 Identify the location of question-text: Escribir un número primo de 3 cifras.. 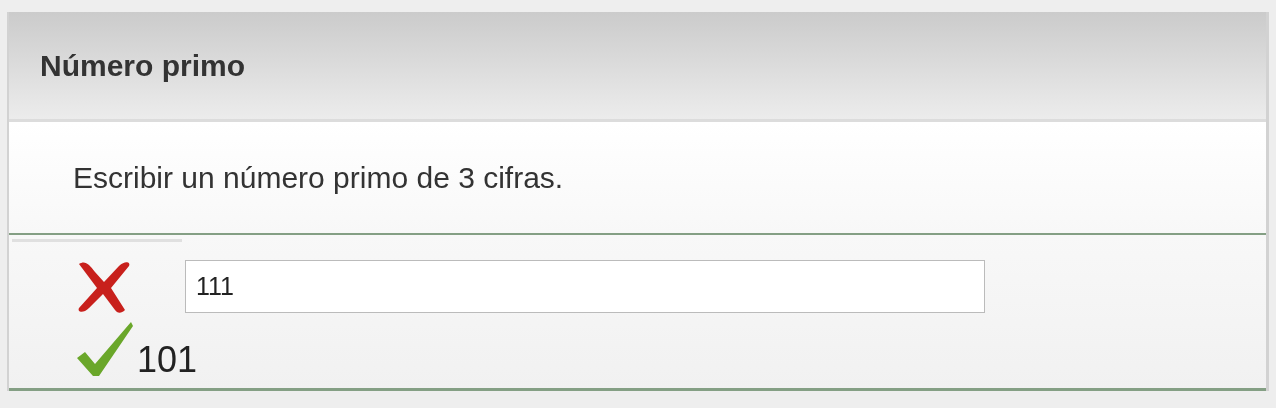
(318, 177).